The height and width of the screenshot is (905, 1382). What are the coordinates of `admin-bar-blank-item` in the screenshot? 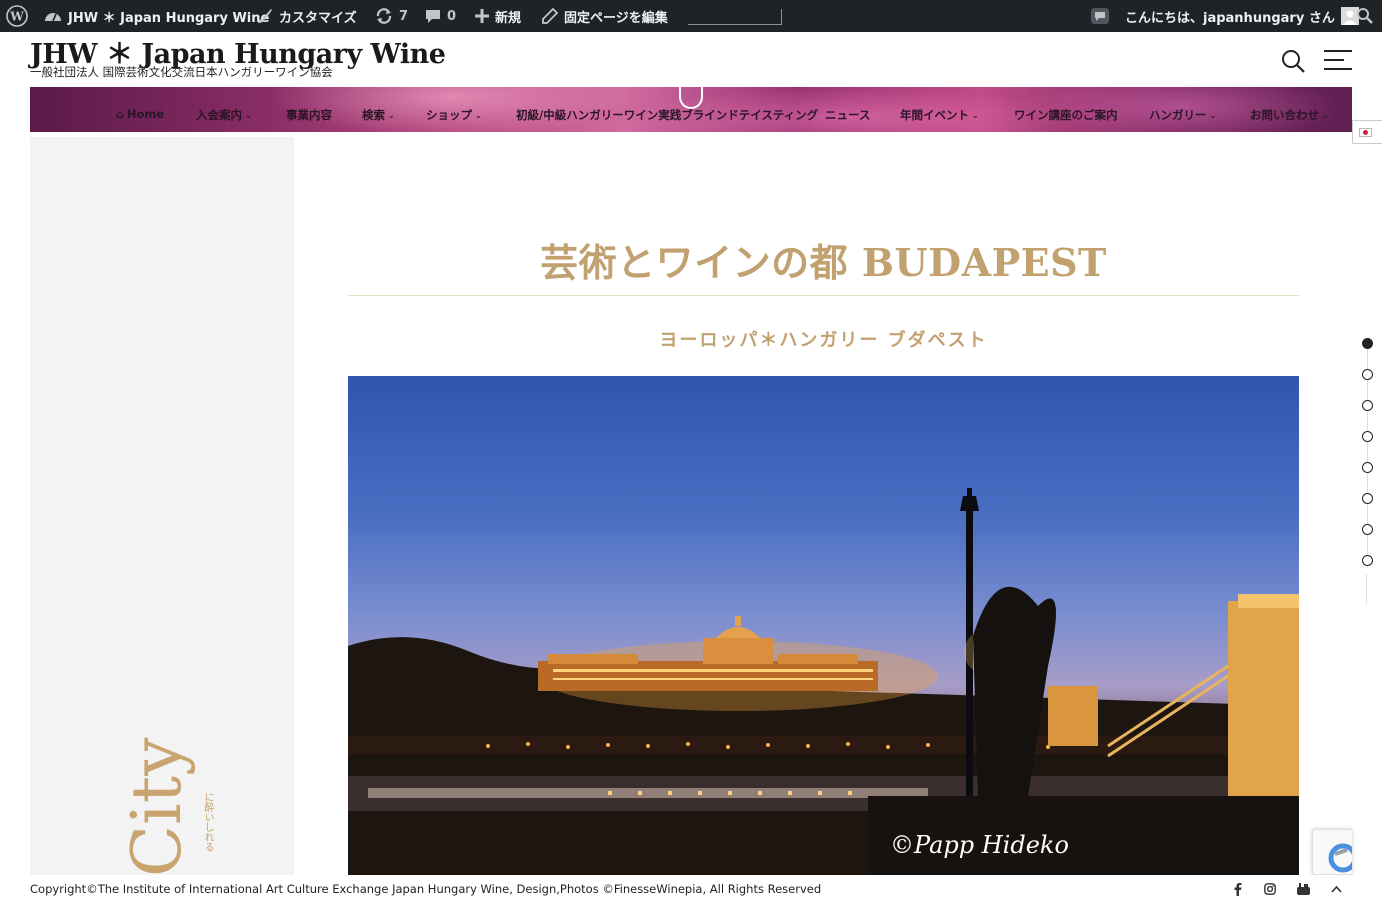 It's located at (735, 17).